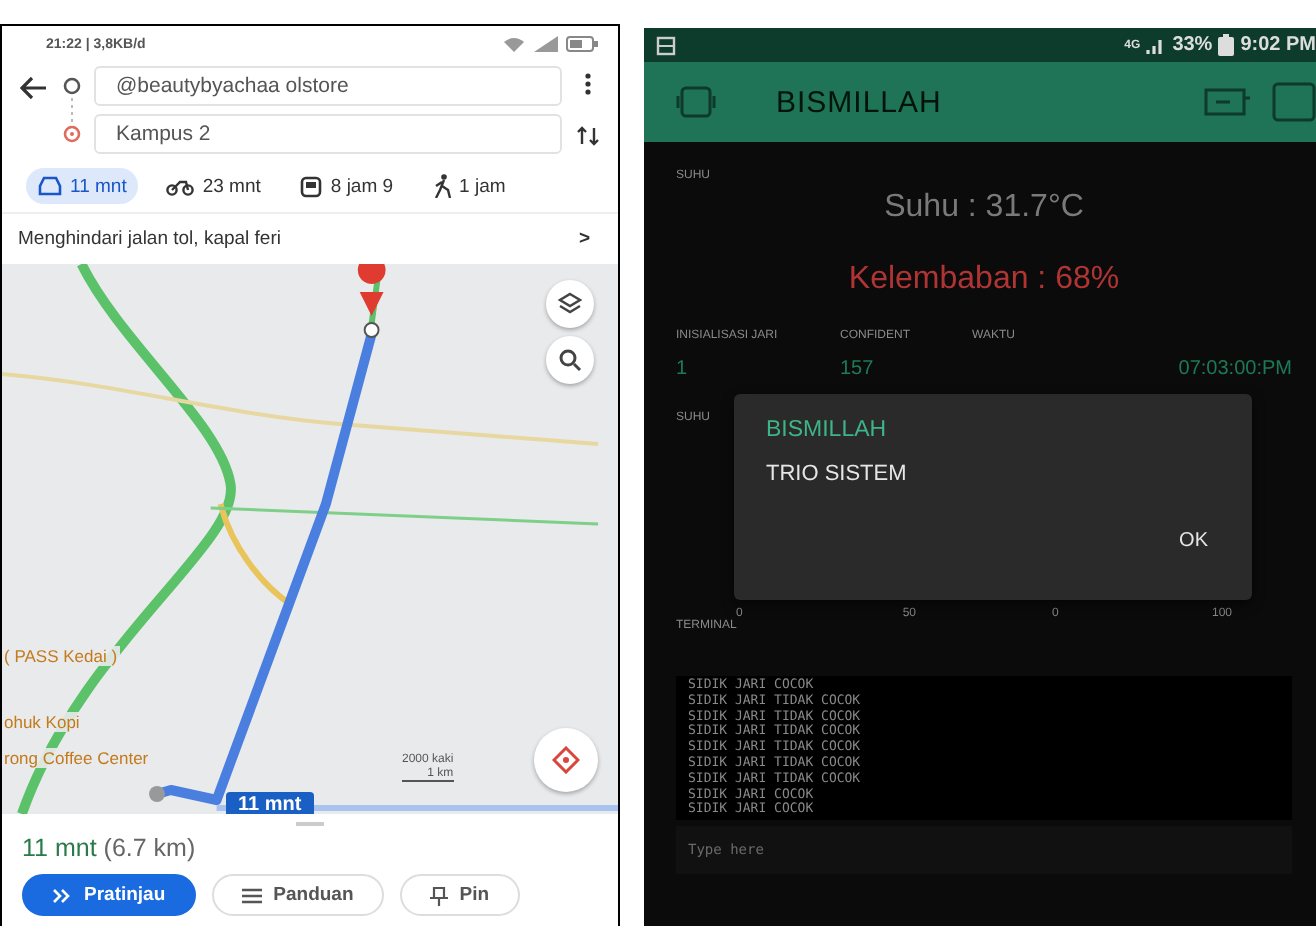 The width and height of the screenshot is (1316, 926). What do you see at coordinates (109, 895) in the screenshot?
I see `action-button: Pratinjau` at bounding box center [109, 895].